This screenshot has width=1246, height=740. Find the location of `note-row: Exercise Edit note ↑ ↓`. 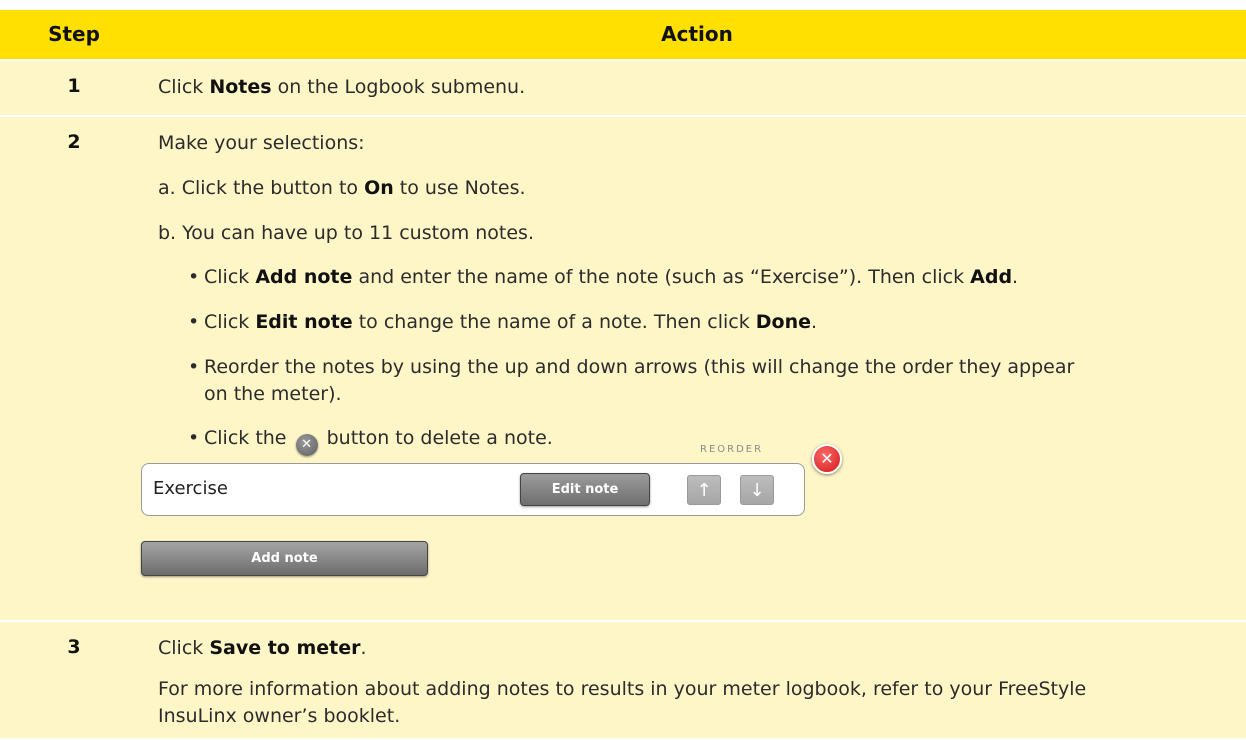

note-row: Exercise Edit note ↑ ↓ is located at coordinates (473, 489).